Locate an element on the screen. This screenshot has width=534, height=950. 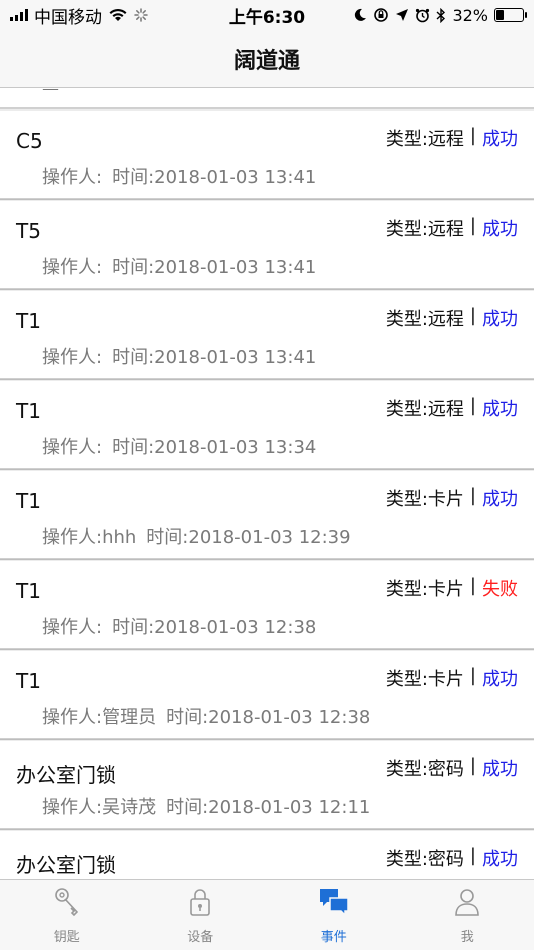
alarm-icon is located at coordinates (423, 15).